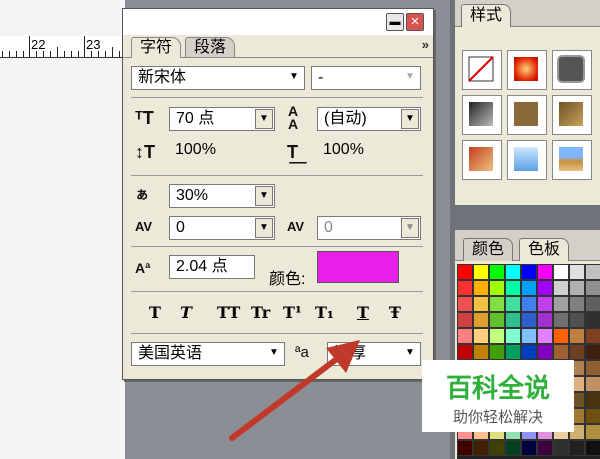  I want to click on watermark-logo: 百科全说 助你轻松解决, so click(498, 396).